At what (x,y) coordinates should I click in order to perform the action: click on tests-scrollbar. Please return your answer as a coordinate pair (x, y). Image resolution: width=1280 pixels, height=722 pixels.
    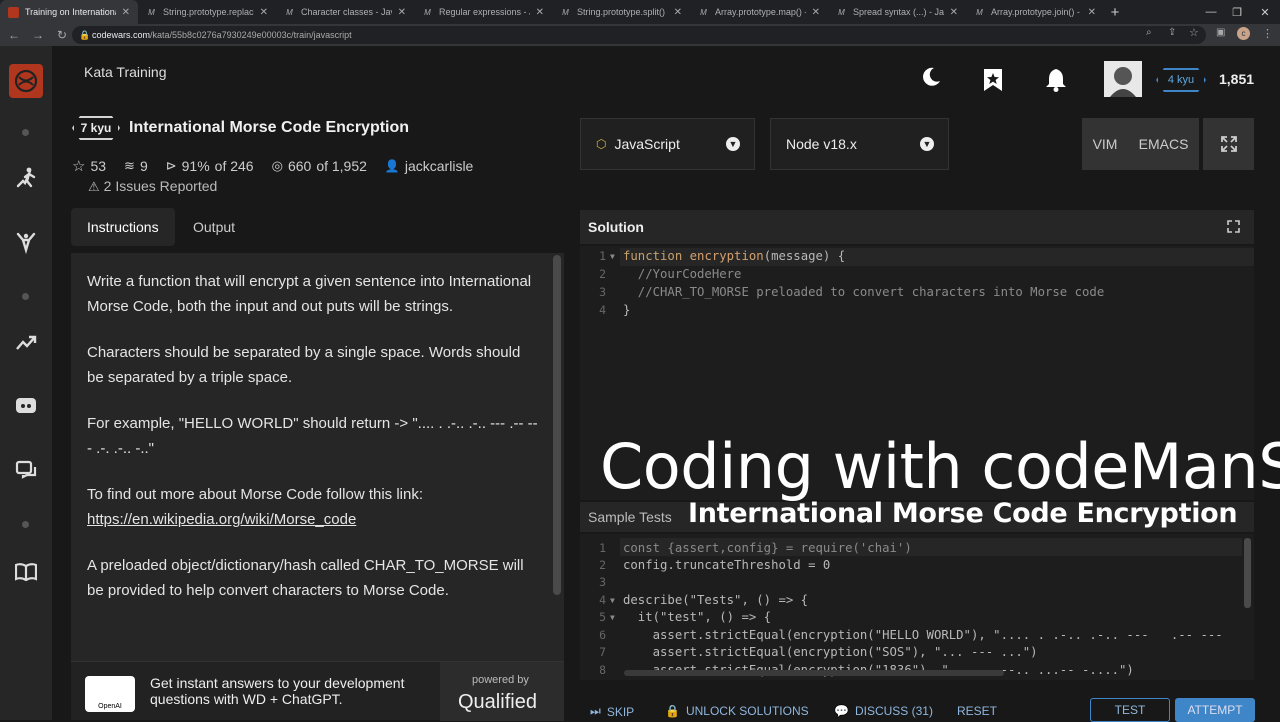
    Looking at the image, I should click on (1247, 573).